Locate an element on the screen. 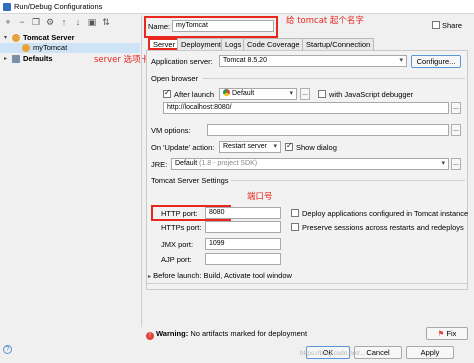 The height and width of the screenshot is (363, 474). tree-item-mytomcat: myTomcat is located at coordinates (70, 48).